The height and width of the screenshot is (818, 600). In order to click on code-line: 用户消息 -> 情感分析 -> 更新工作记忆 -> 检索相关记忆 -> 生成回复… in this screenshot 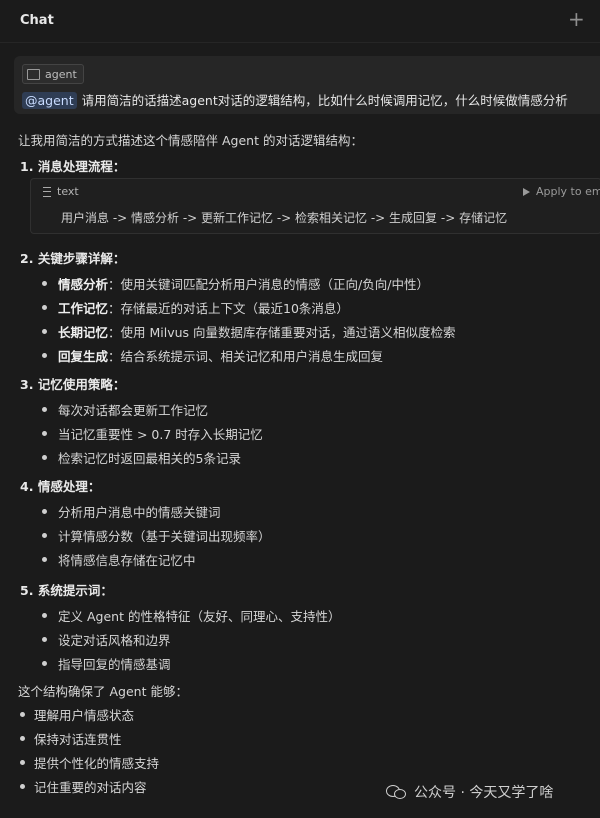, I will do `click(284, 218)`.